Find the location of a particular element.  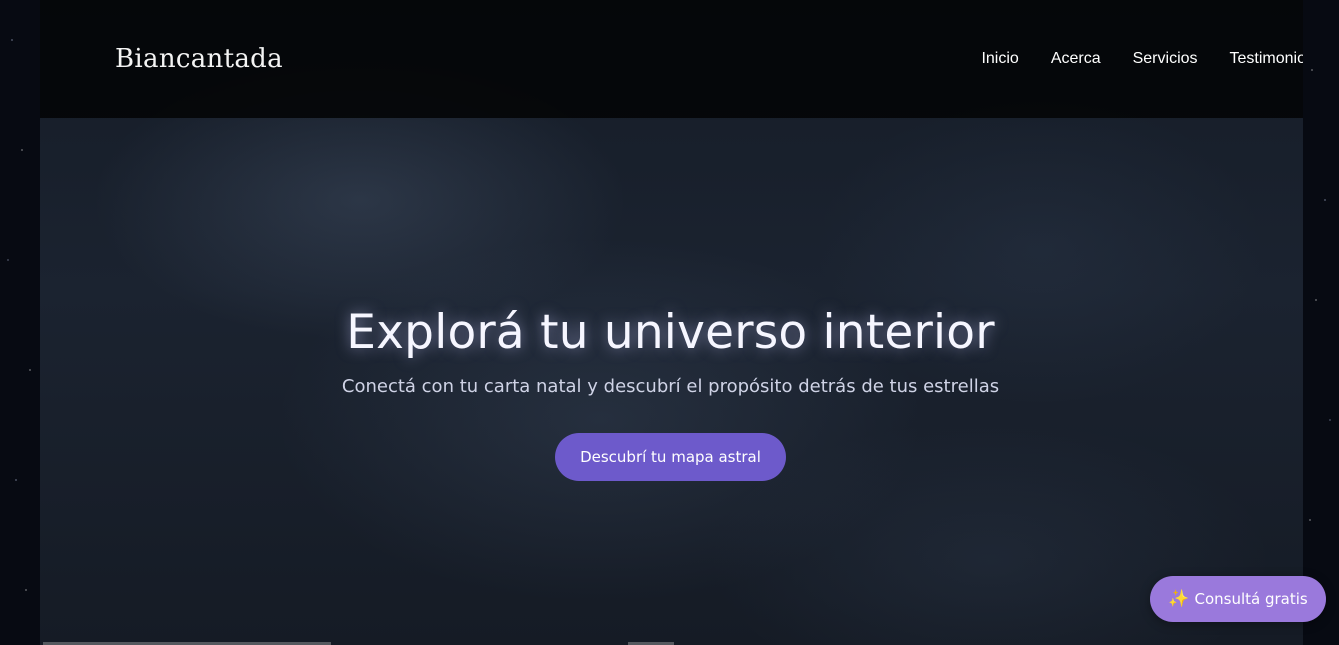

main-nav: Inicio Acerca Servicios Testimonios is located at coordinates (1142, 59).